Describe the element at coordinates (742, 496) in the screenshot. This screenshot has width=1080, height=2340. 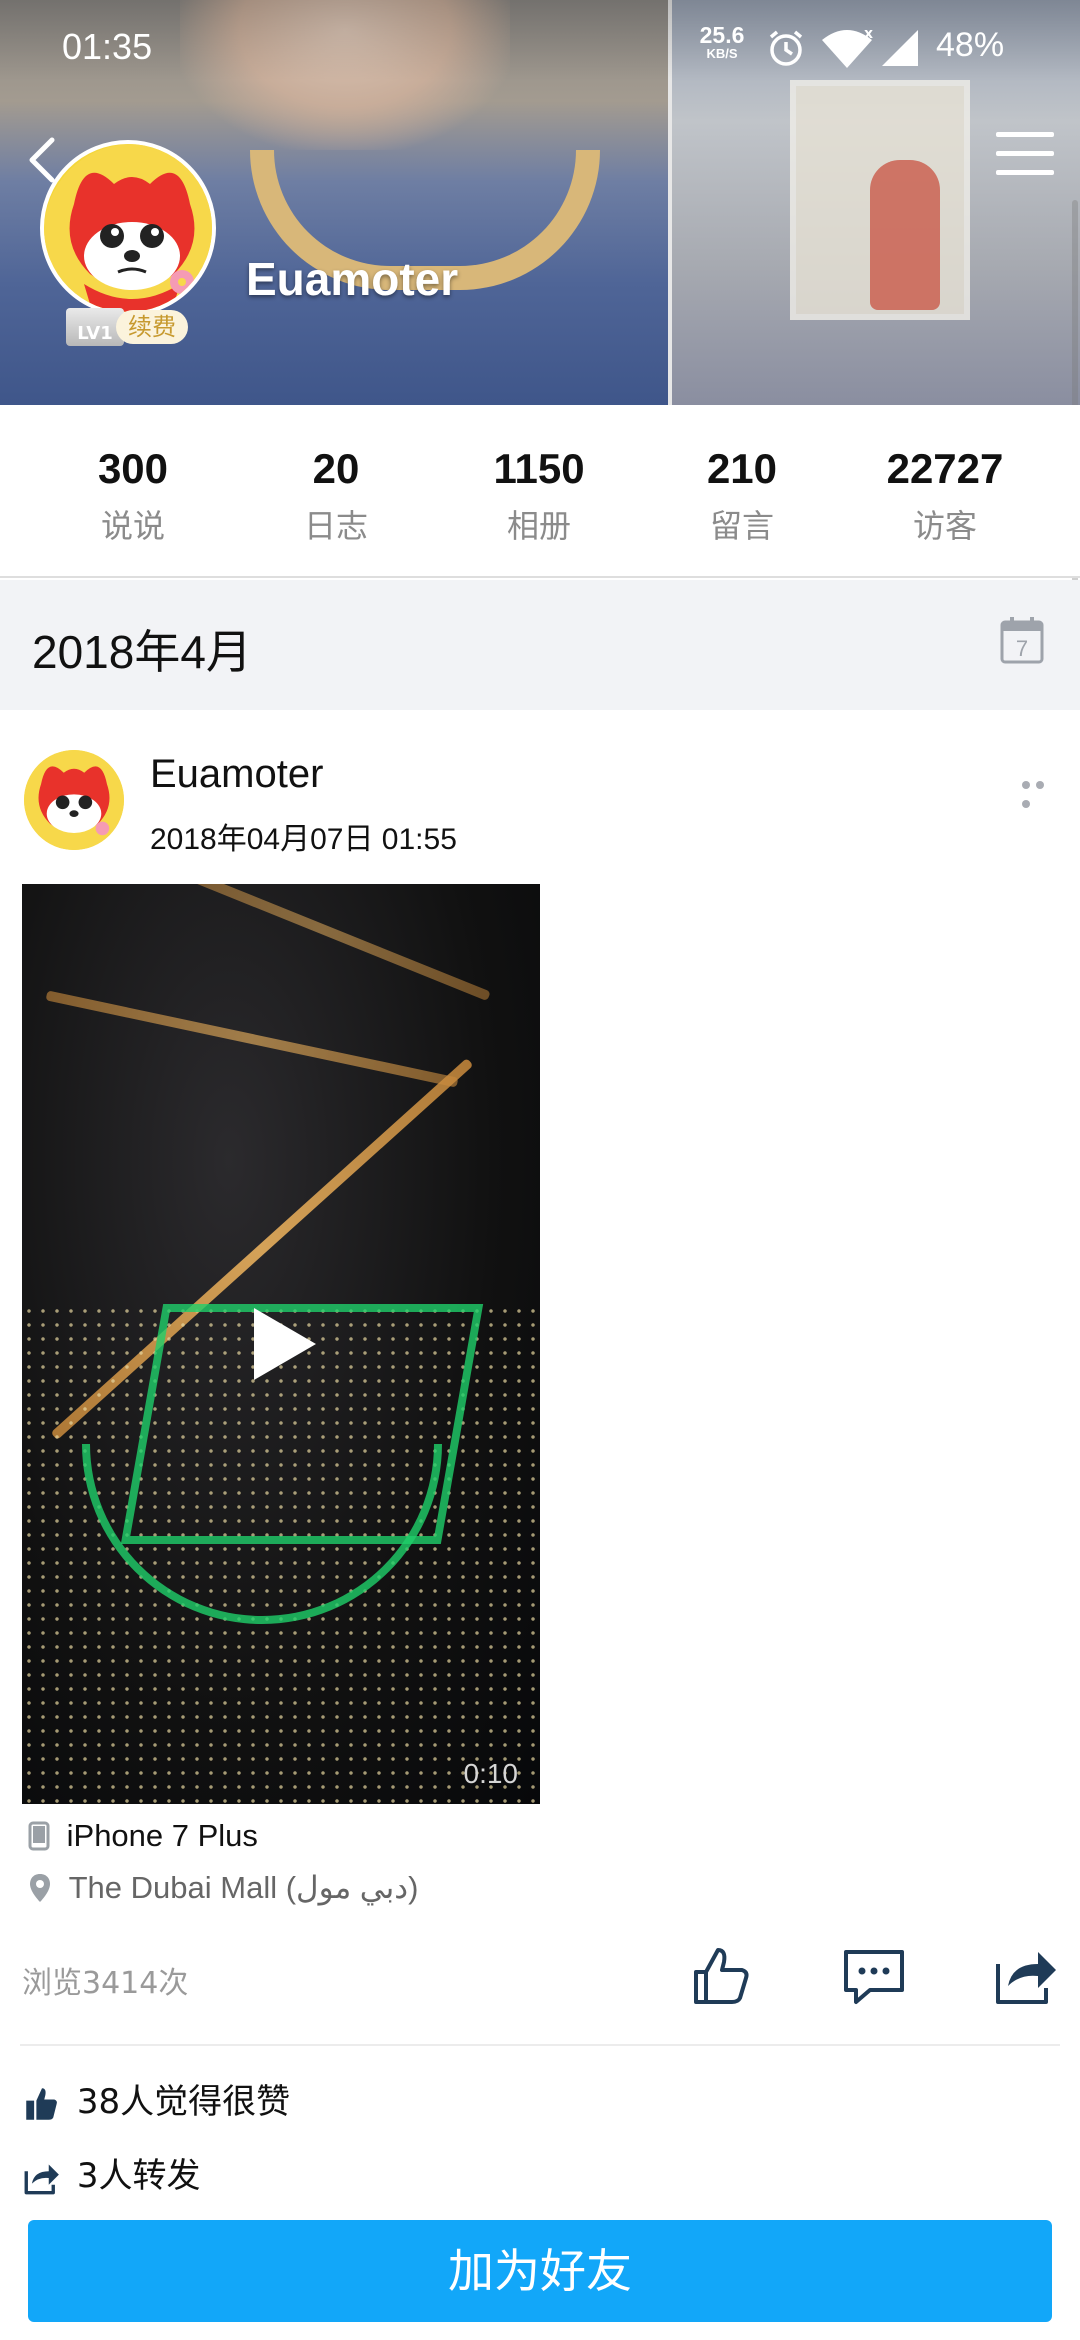
I see `stat-messages: 210 留言` at that location.